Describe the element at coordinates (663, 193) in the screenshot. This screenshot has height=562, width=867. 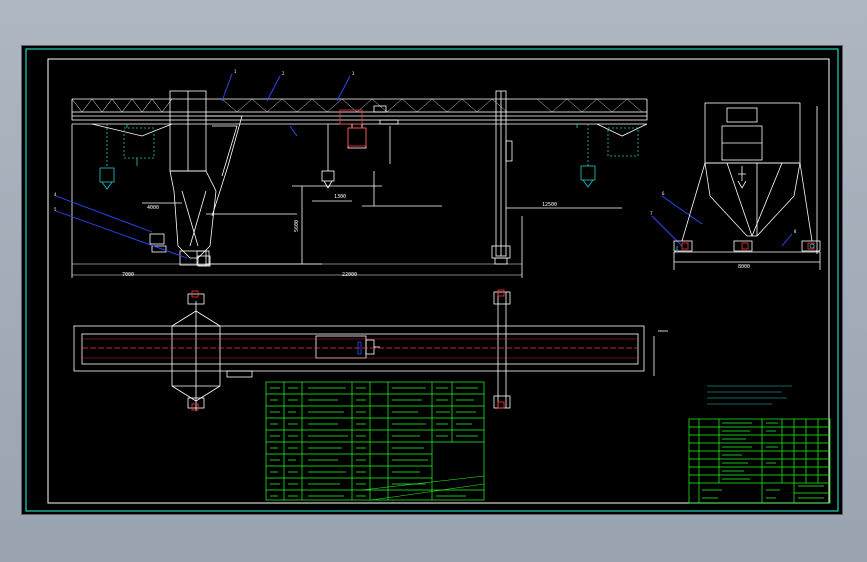
I see `balloon-6: 6` at that location.